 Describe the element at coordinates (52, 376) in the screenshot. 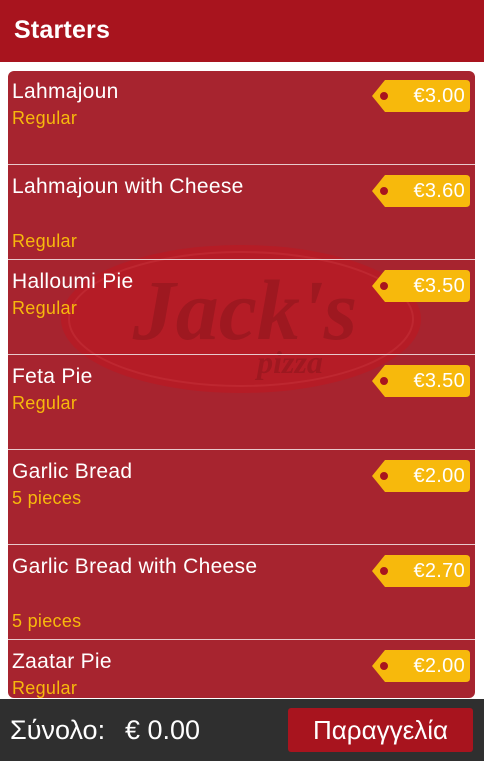

I see `item-name: Feta Pie` at that location.